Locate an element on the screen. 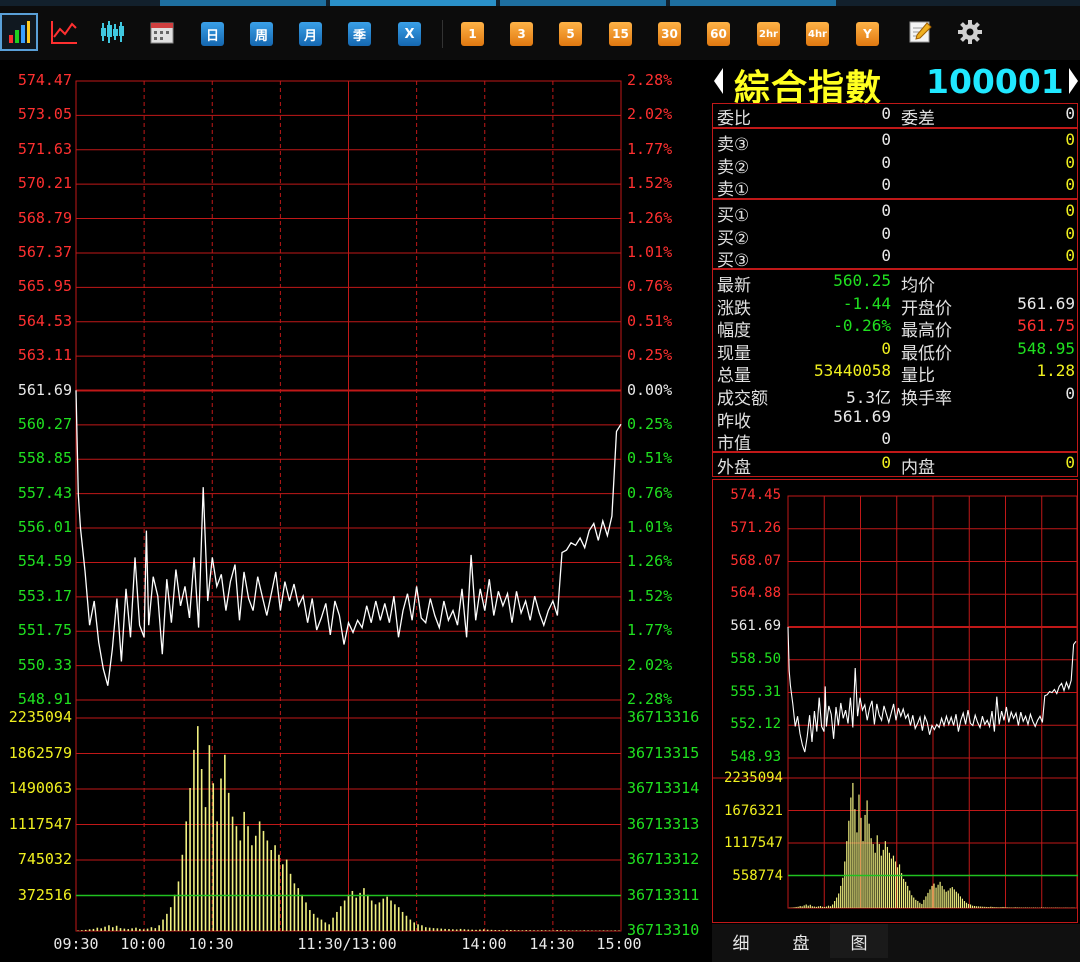  order-ratio-box: 委比 0 委差 0 is located at coordinates (895, 116).